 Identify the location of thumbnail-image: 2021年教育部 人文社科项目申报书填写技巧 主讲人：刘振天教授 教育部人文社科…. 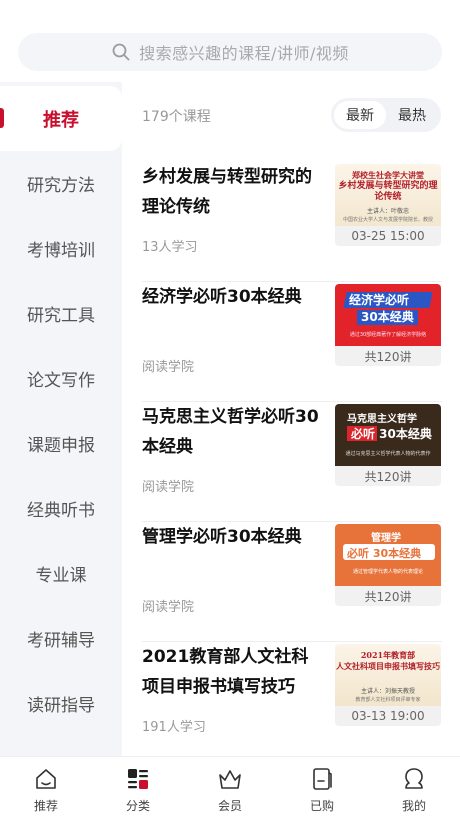
(388, 675).